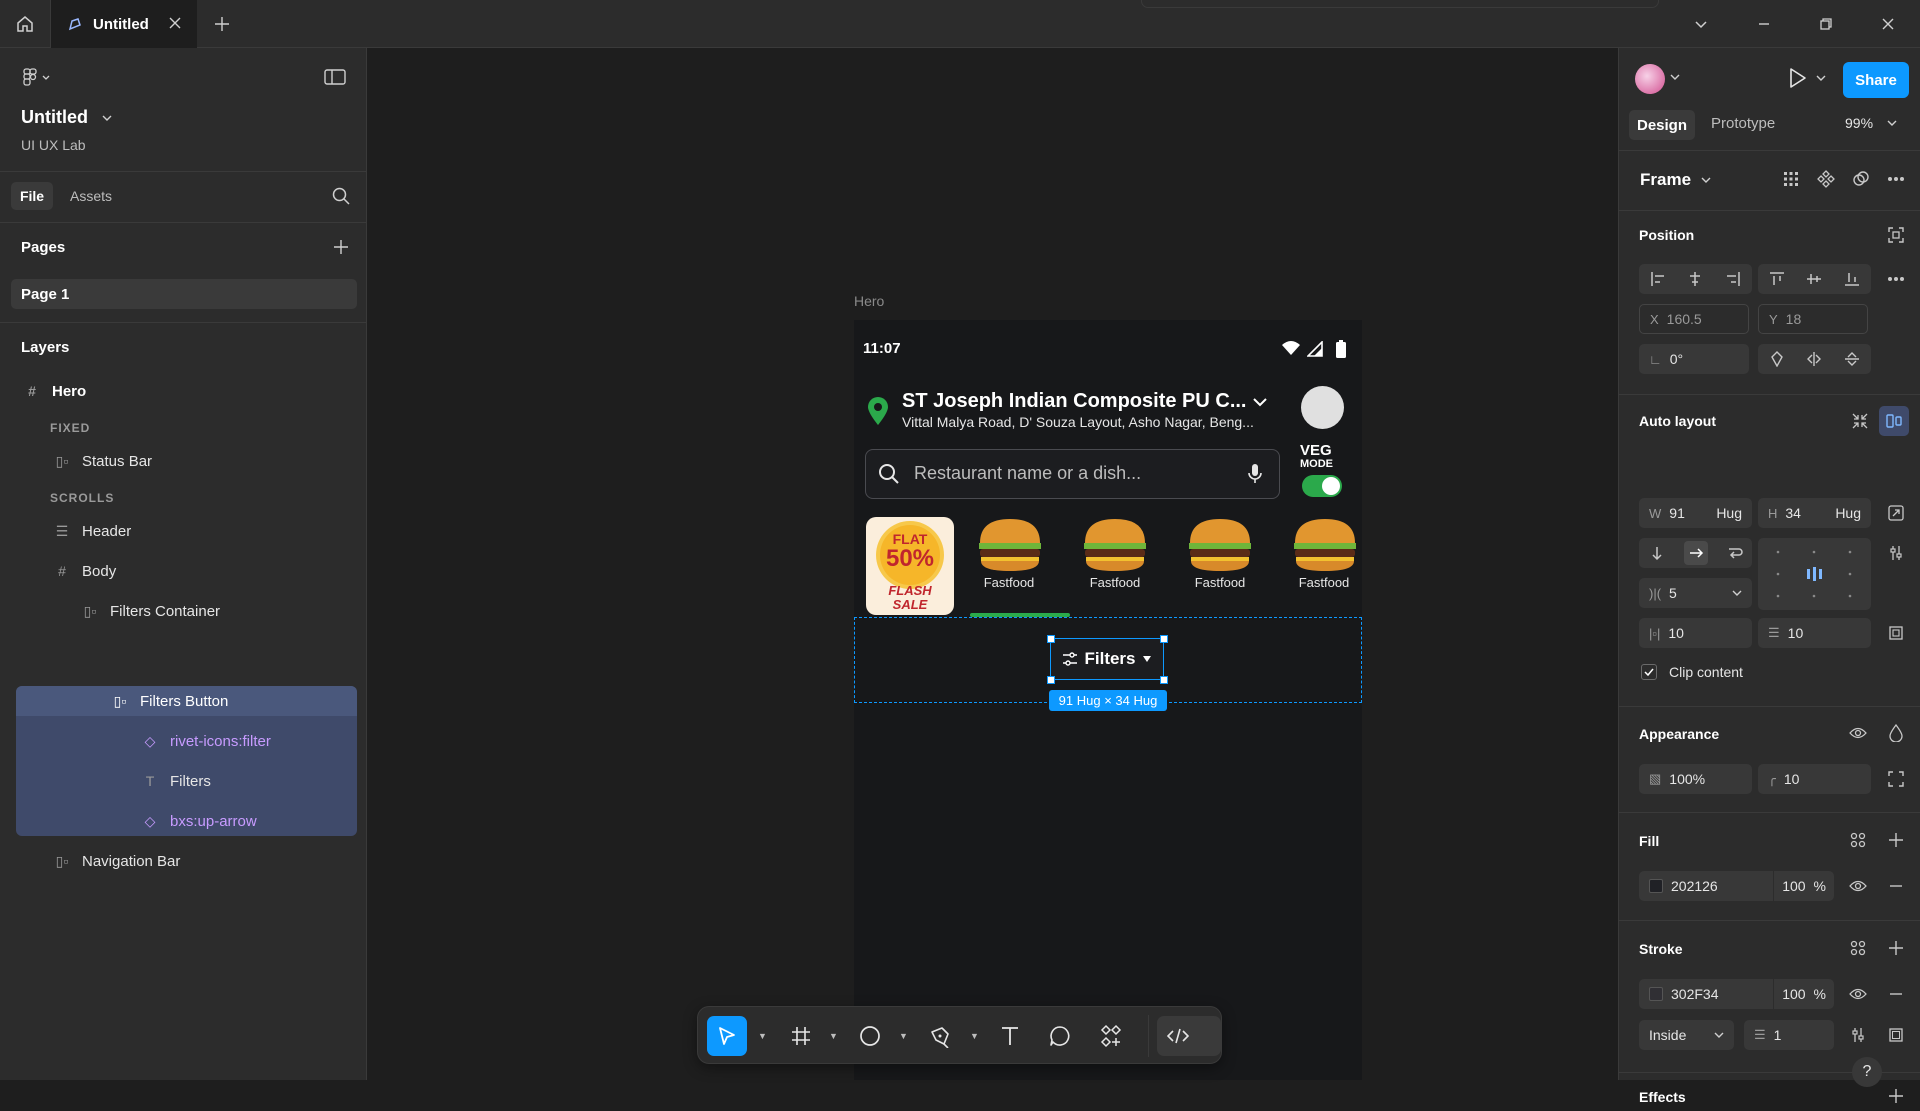  What do you see at coordinates (1736, 994) in the screenshot?
I see `stroke-color-field: 302F34 100 %` at bounding box center [1736, 994].